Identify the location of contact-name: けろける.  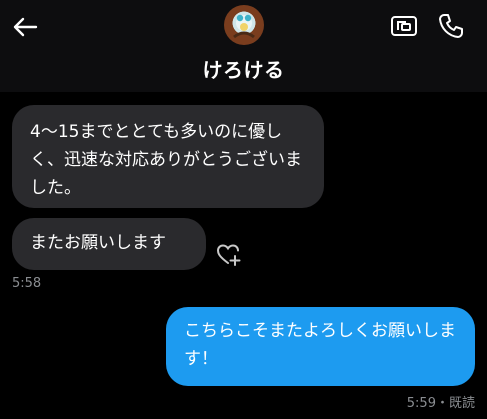
(243, 68).